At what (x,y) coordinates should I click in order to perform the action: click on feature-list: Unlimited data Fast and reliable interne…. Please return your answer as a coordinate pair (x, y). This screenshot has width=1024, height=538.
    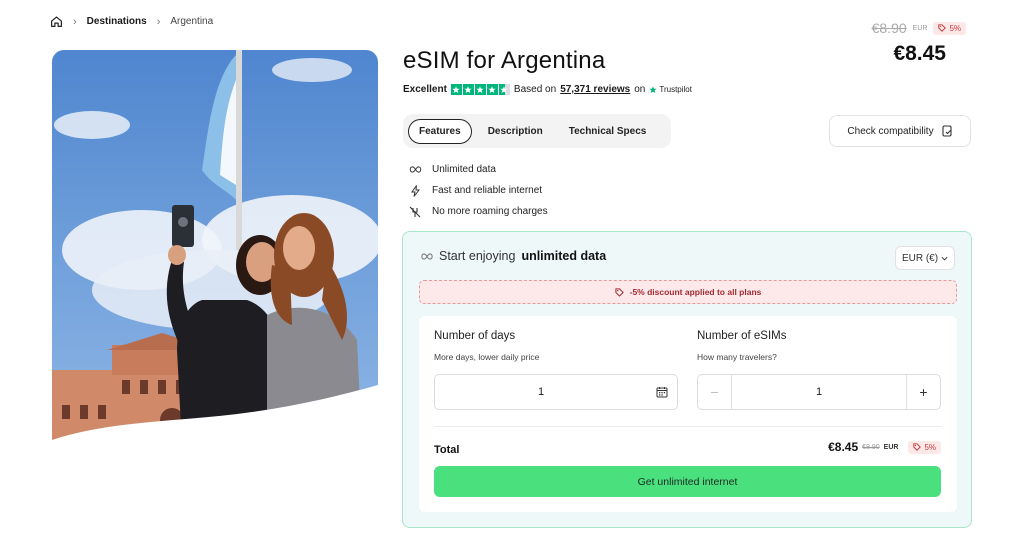
    Looking at the image, I should click on (478, 190).